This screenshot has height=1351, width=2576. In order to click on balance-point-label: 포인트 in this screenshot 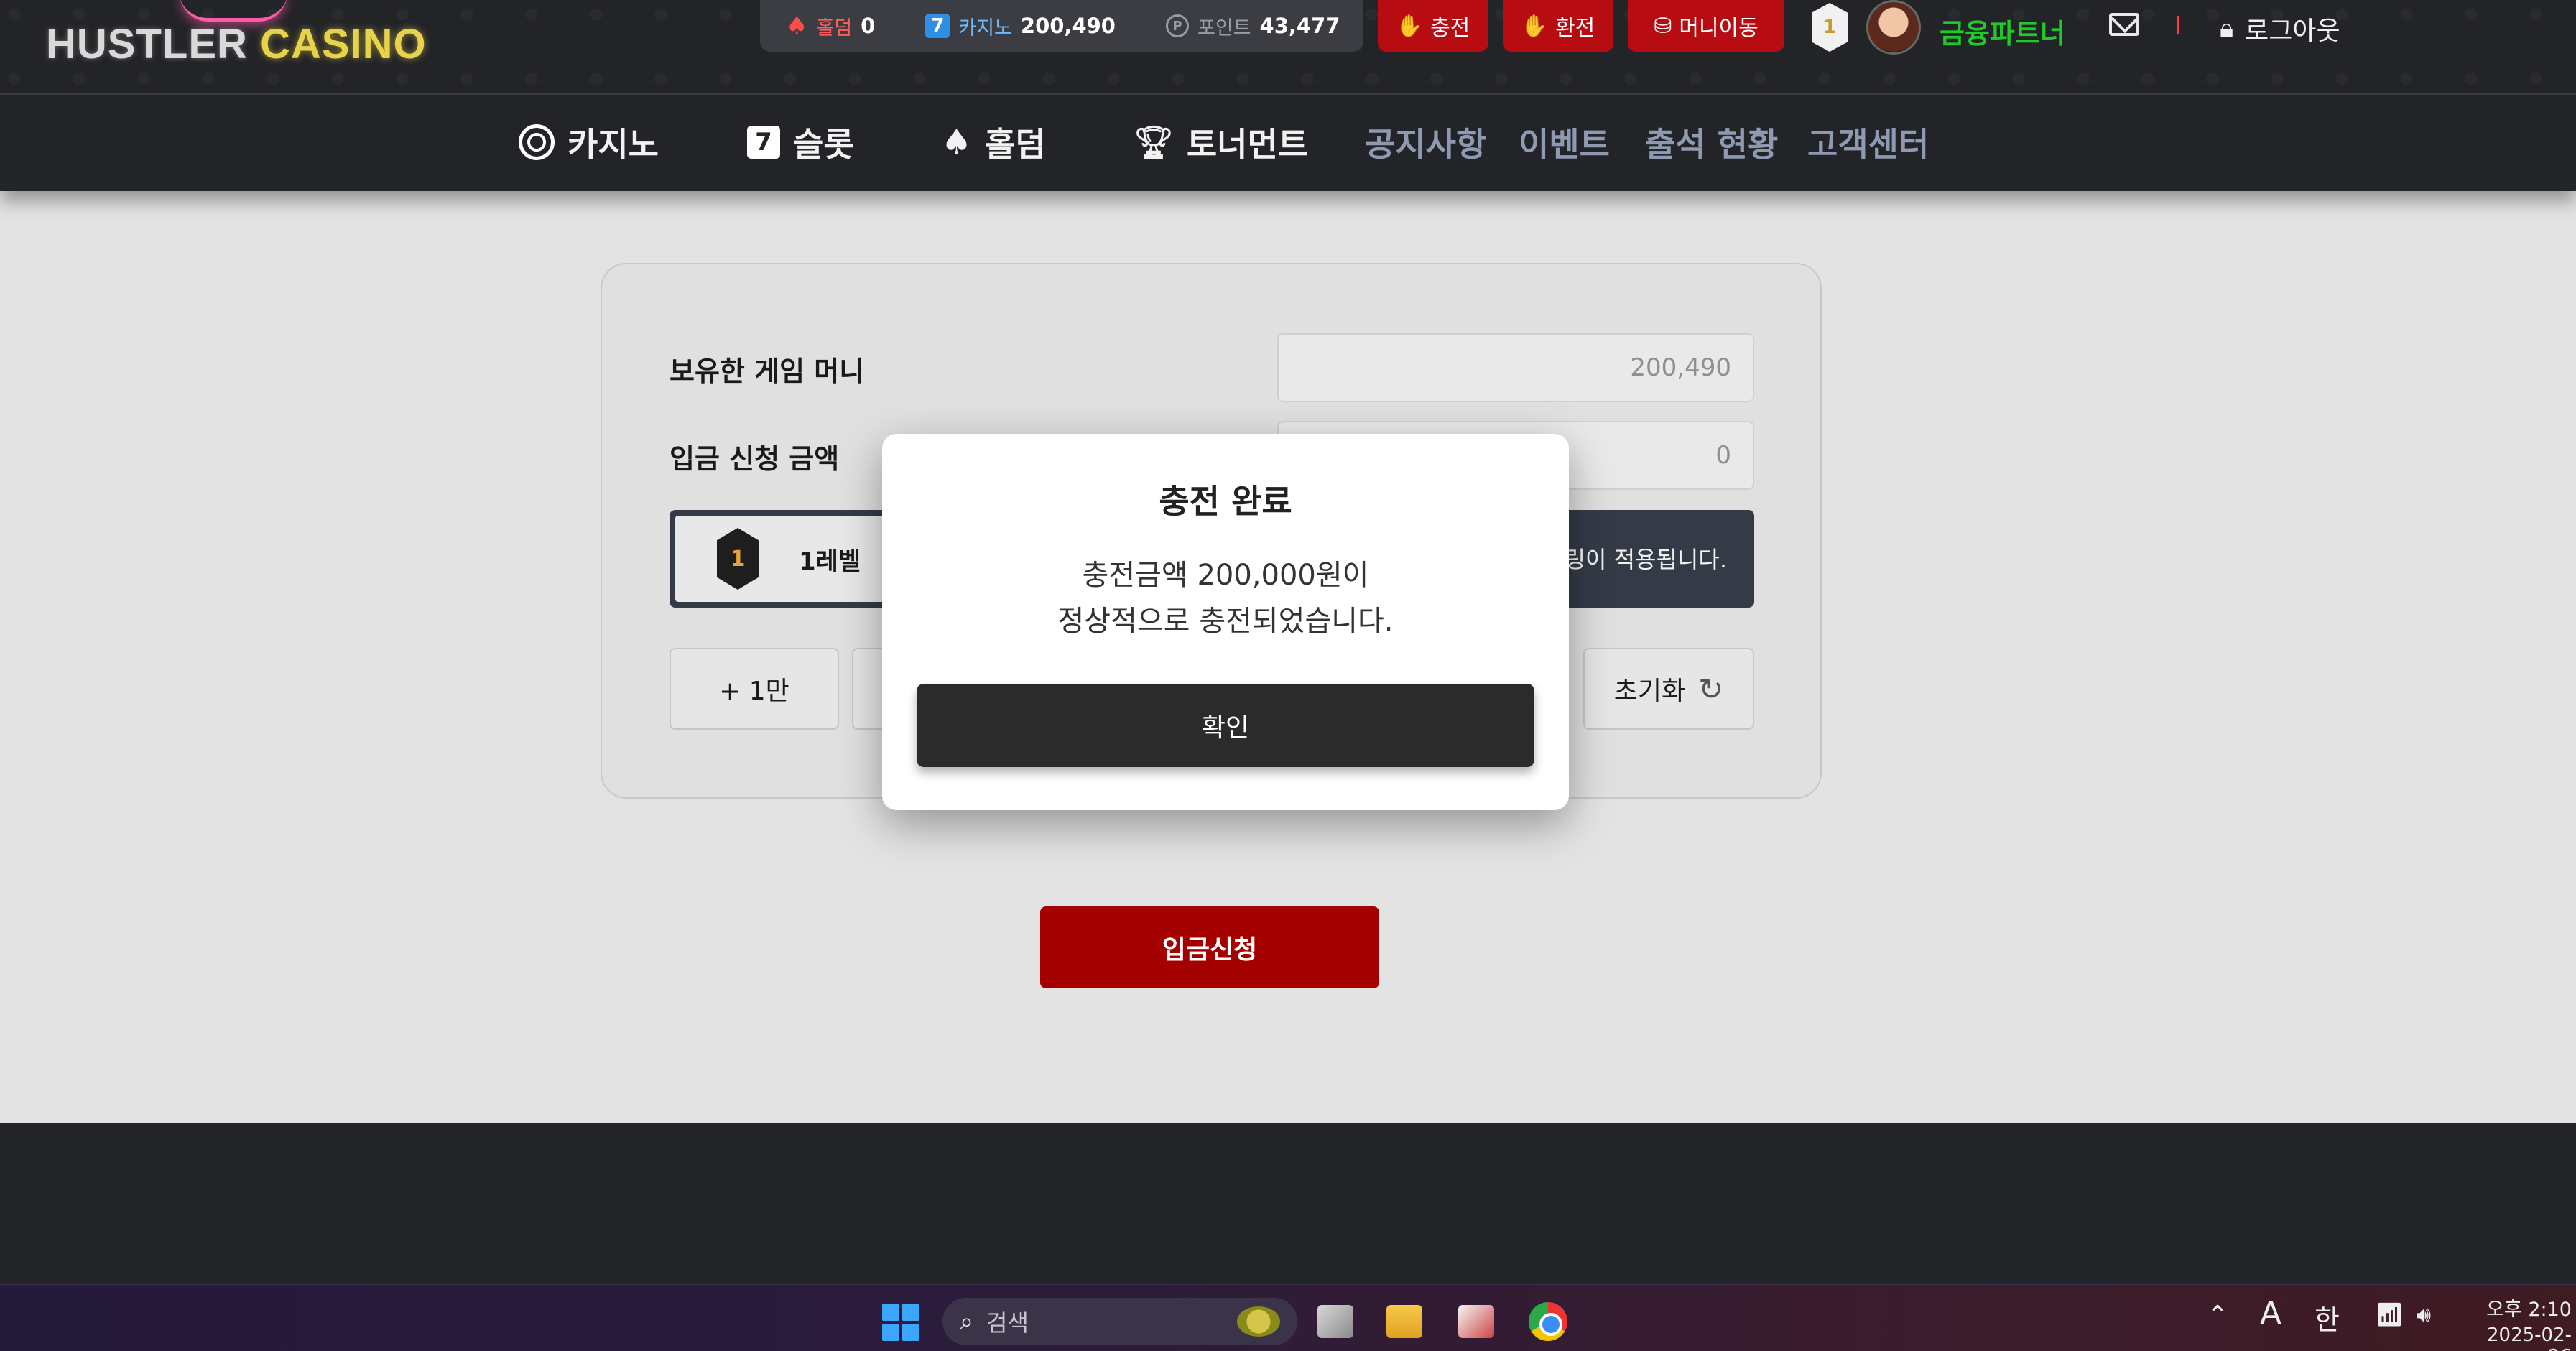, I will do `click(1224, 28)`.